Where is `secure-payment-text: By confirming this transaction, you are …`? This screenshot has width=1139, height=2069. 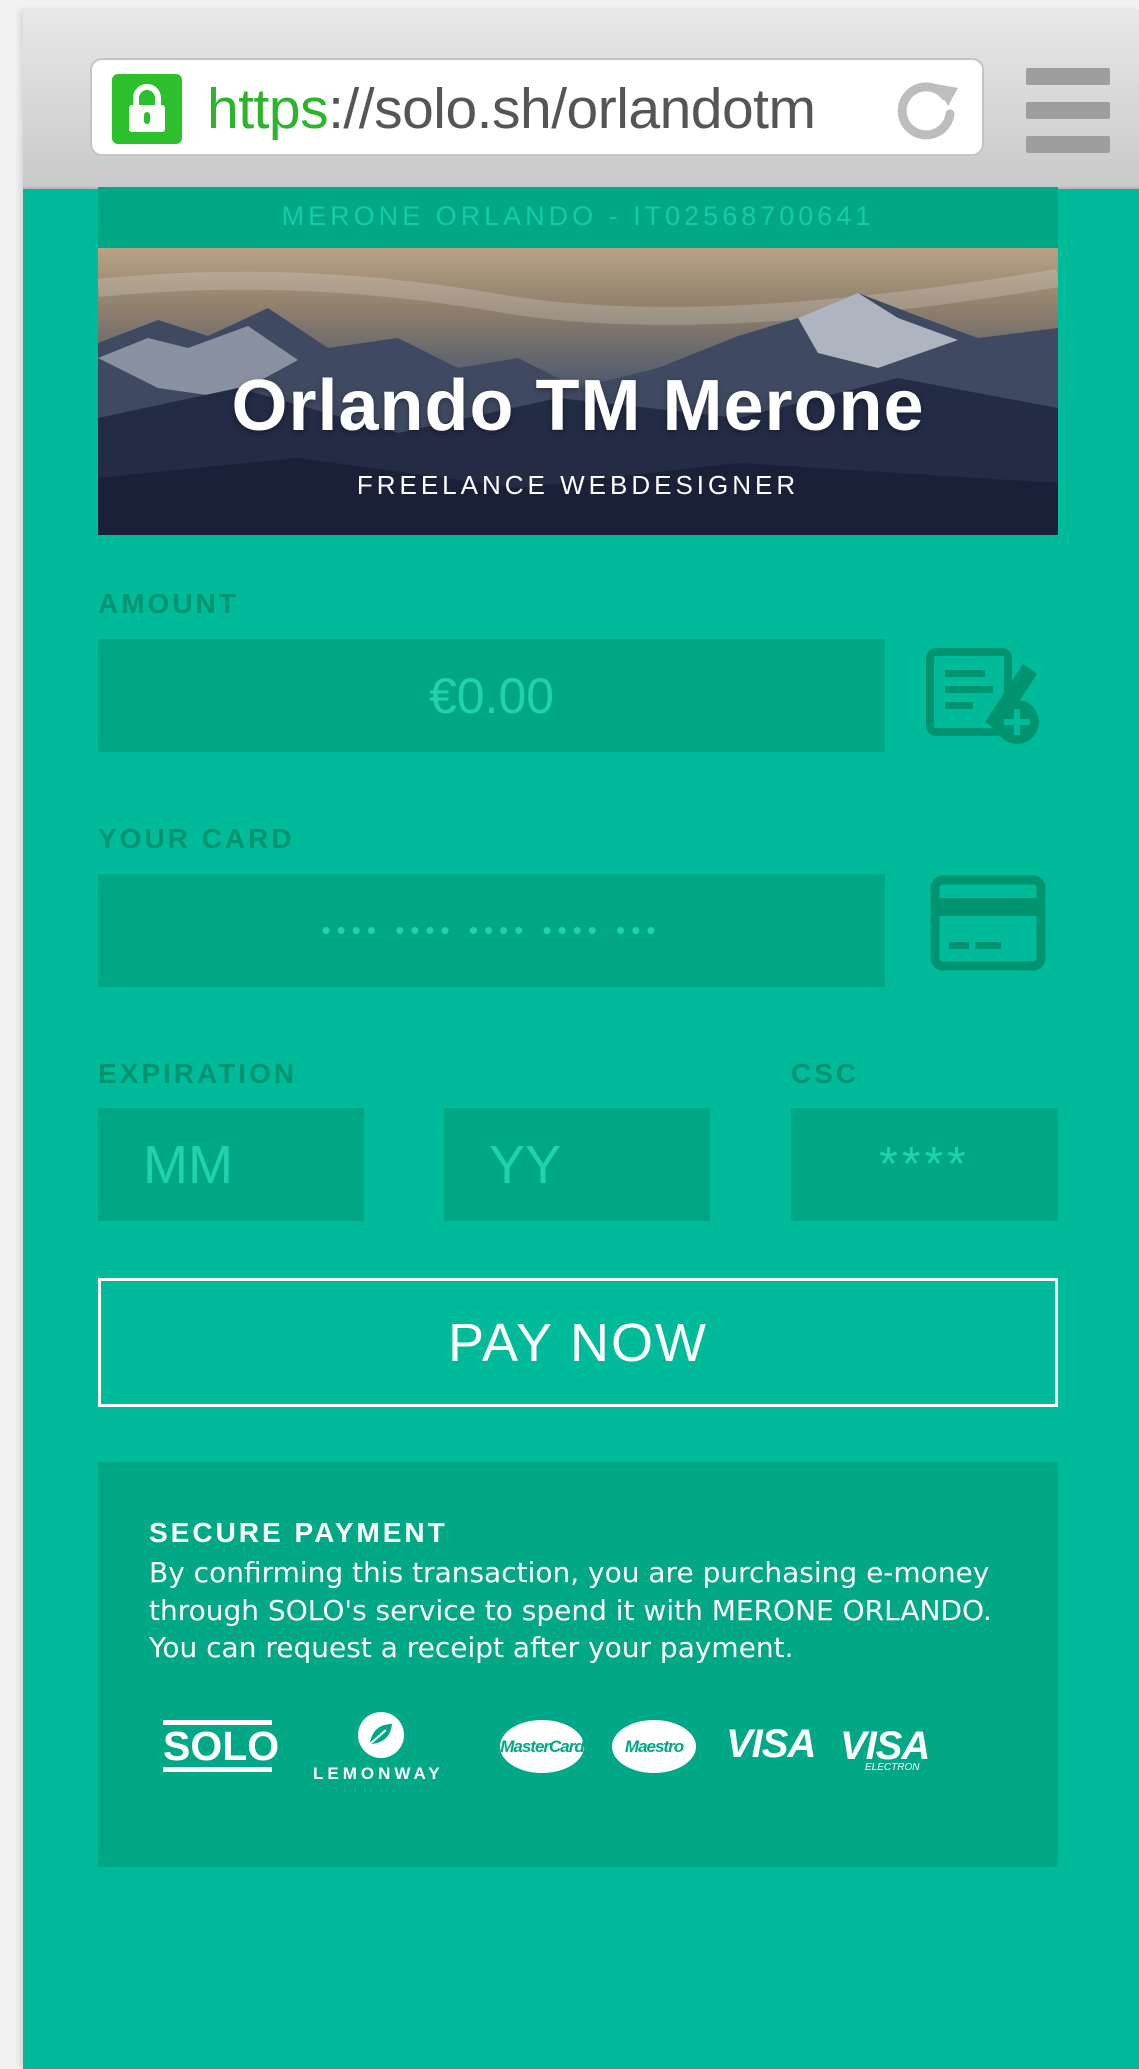 secure-payment-text: By confirming this transaction, you are … is located at coordinates (570, 1610).